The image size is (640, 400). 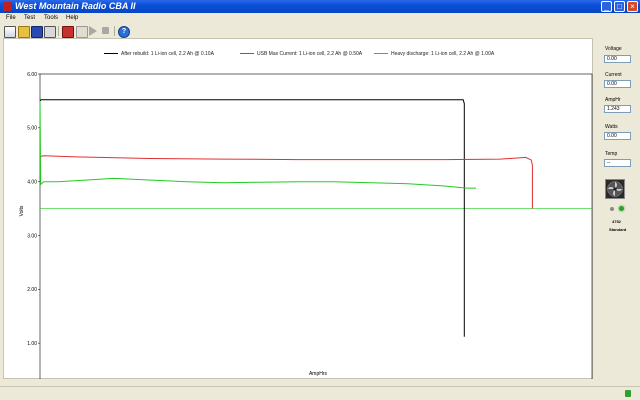 I want to click on minimize-button: _, so click(x=606, y=6).